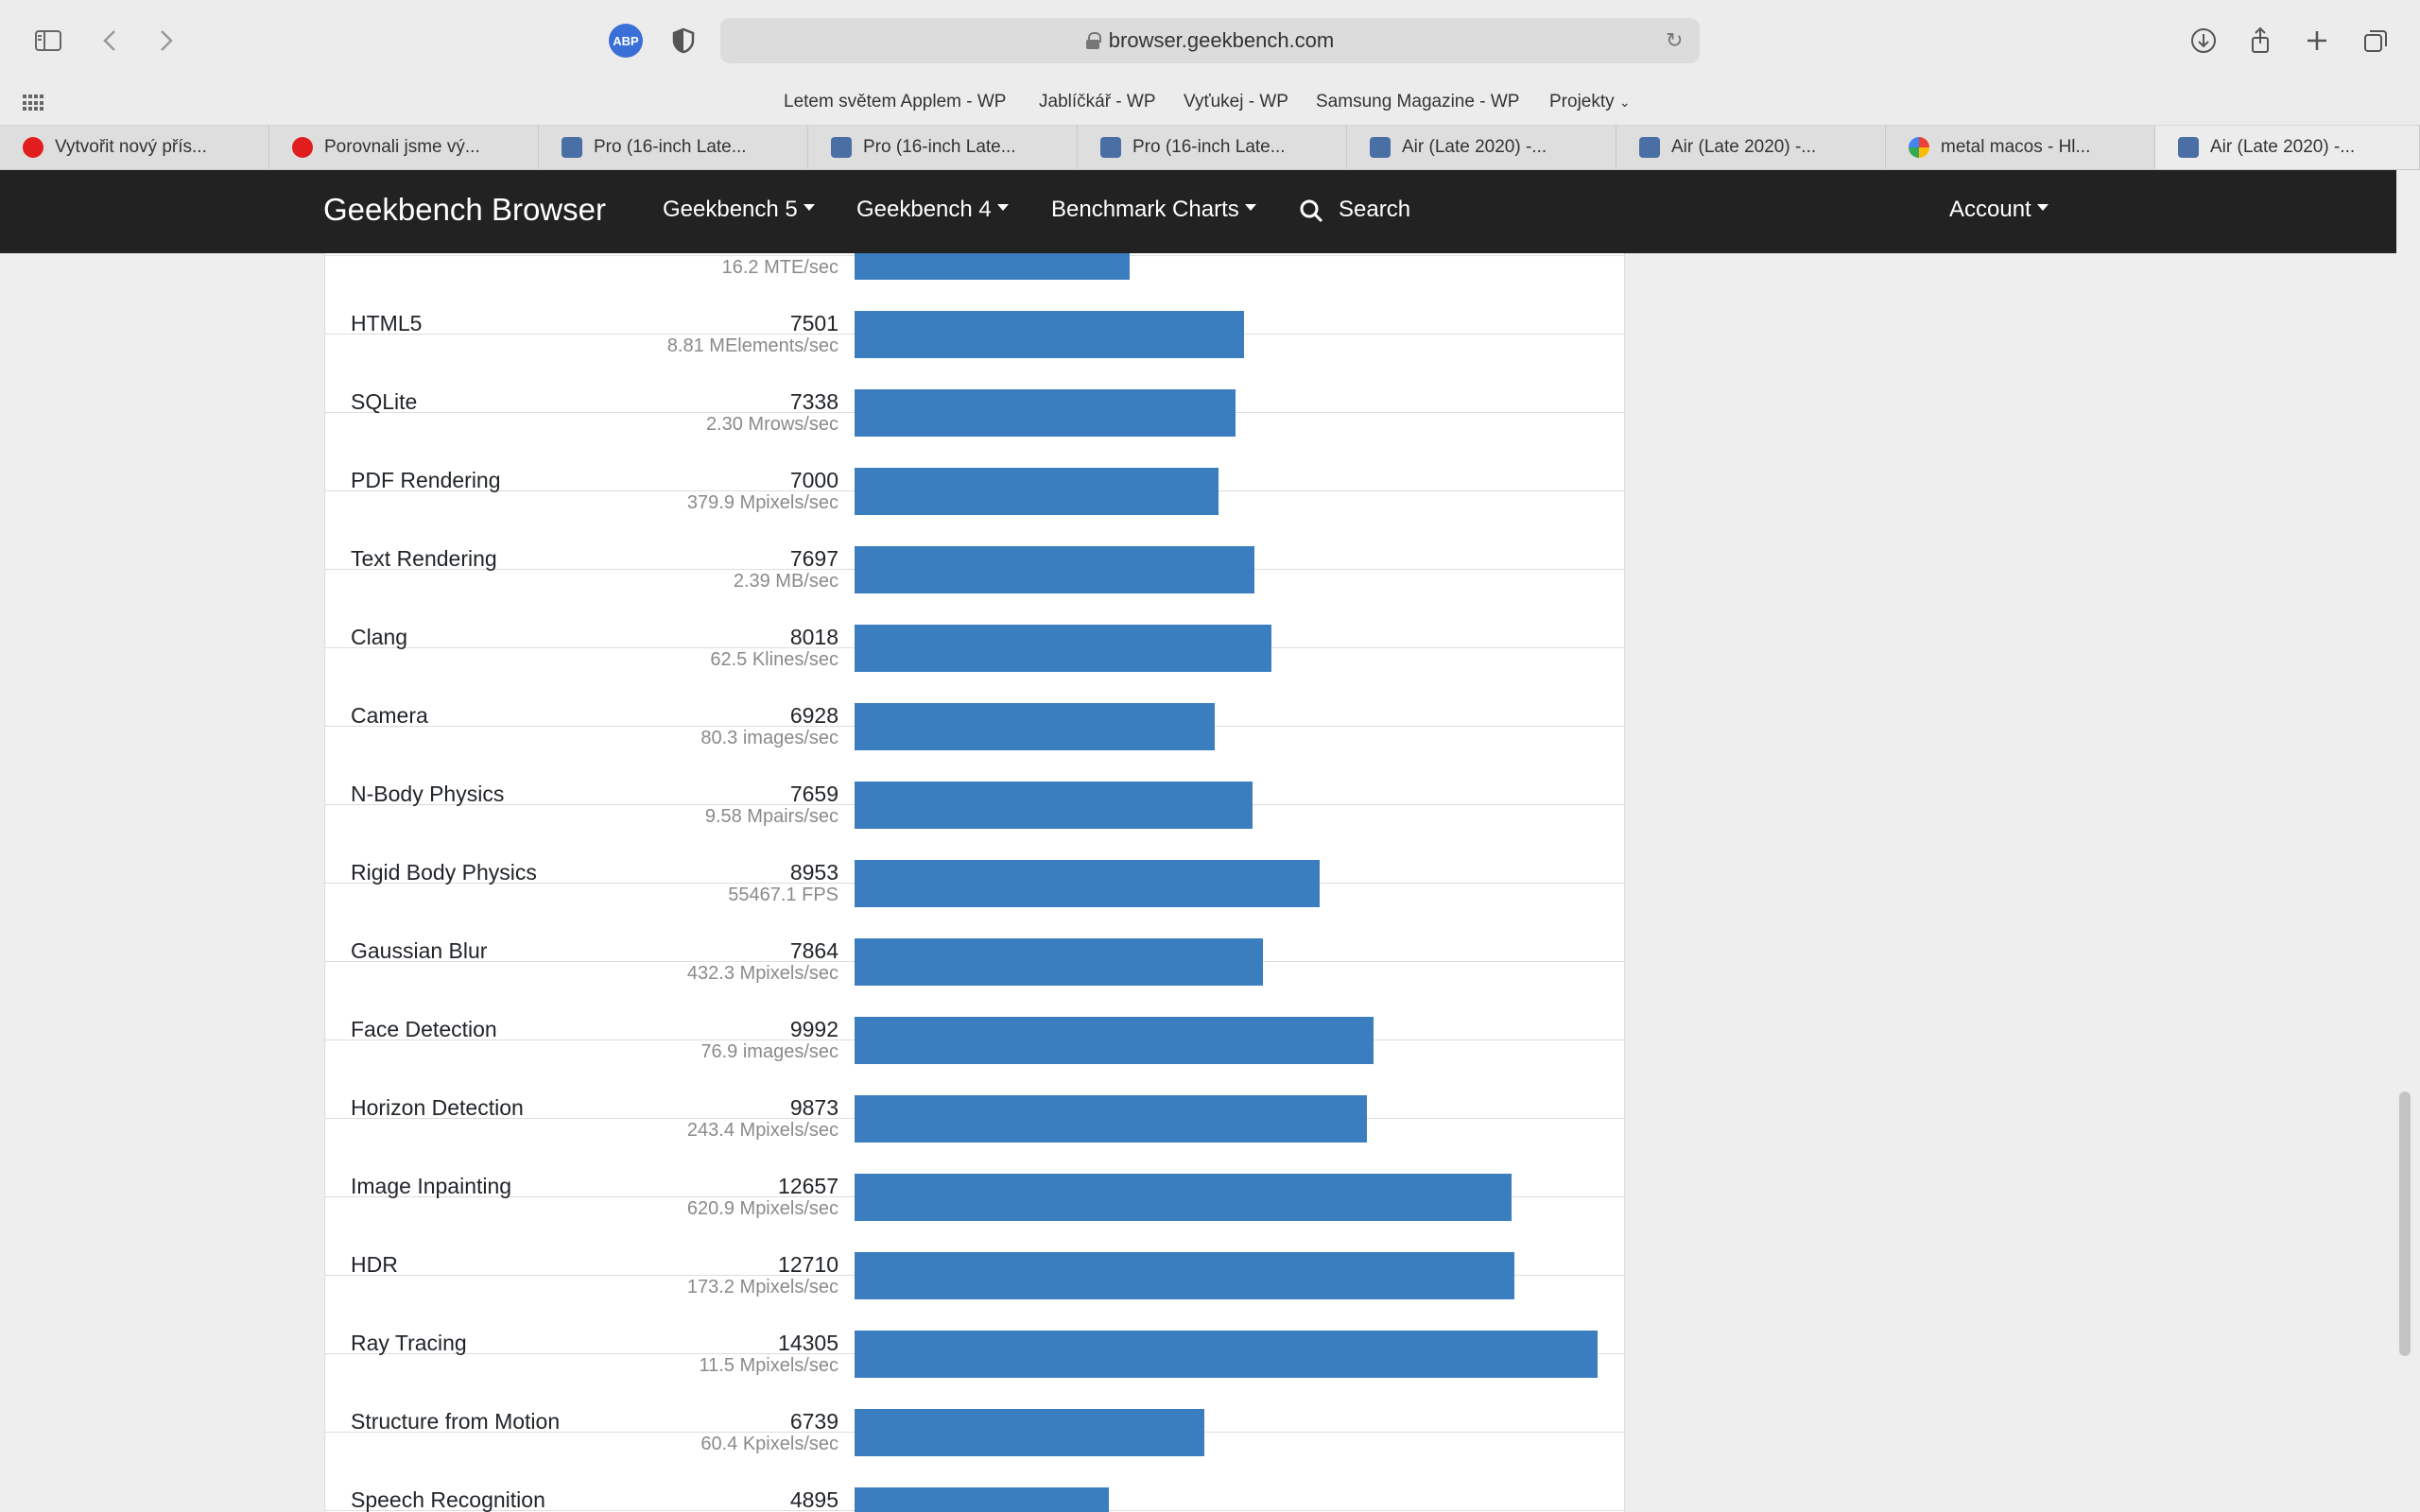  Describe the element at coordinates (813, 558) in the screenshot. I see `benchmark-score: 7697` at that location.